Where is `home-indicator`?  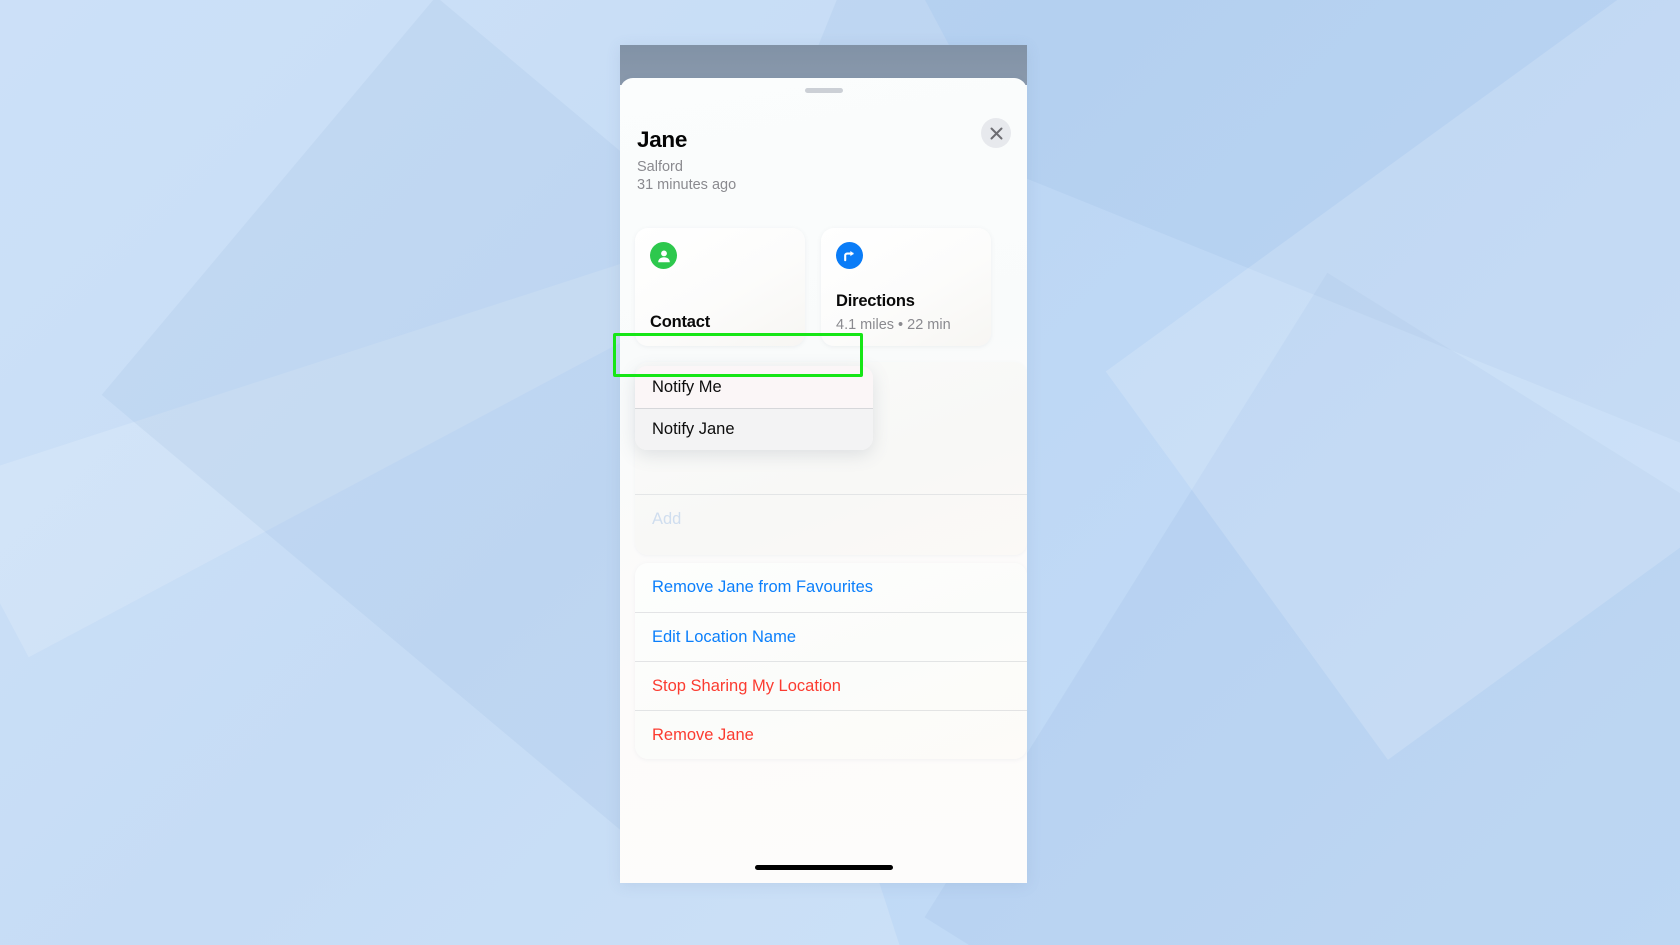
home-indicator is located at coordinates (823, 867).